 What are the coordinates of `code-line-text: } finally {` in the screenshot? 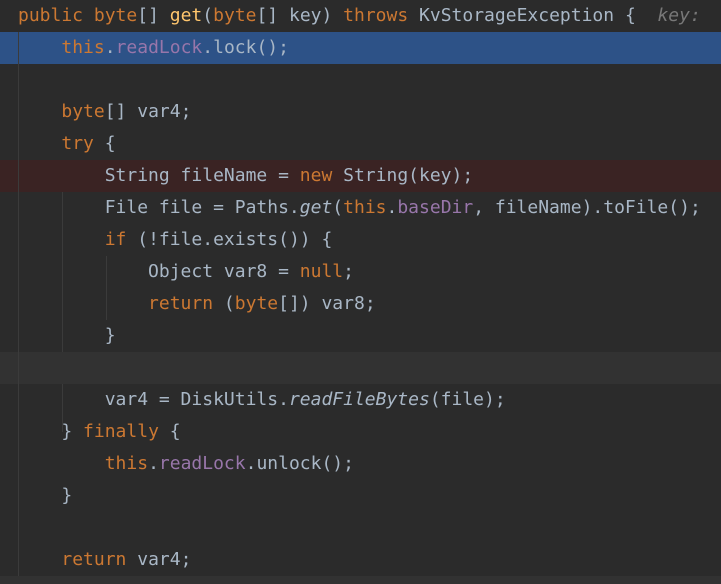 It's located at (99, 432).